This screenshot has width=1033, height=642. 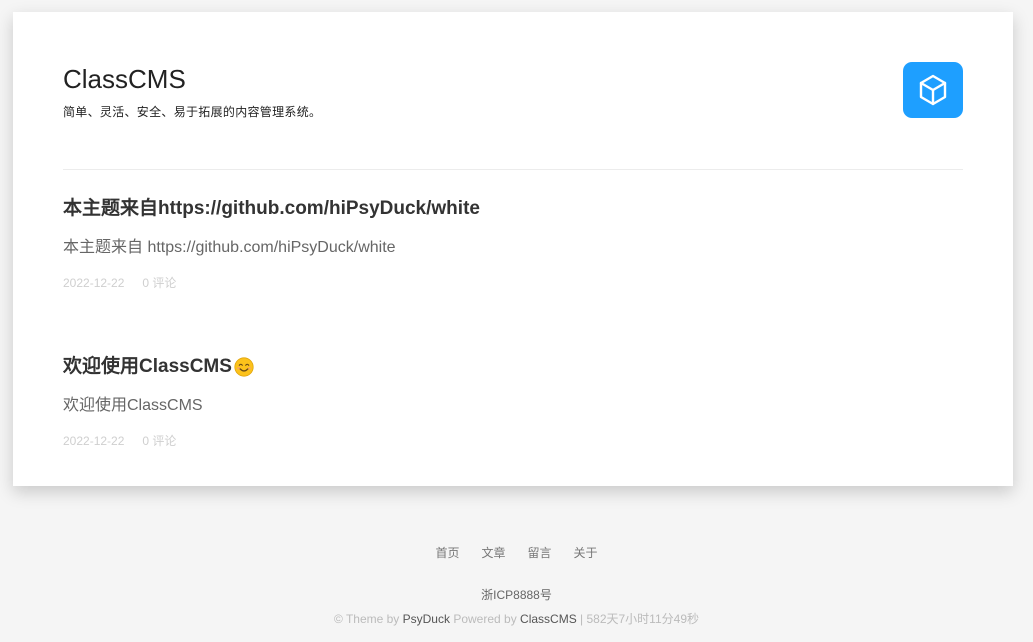 What do you see at coordinates (516, 595) in the screenshot?
I see `footer-icp: 浙ICP8888号` at bounding box center [516, 595].